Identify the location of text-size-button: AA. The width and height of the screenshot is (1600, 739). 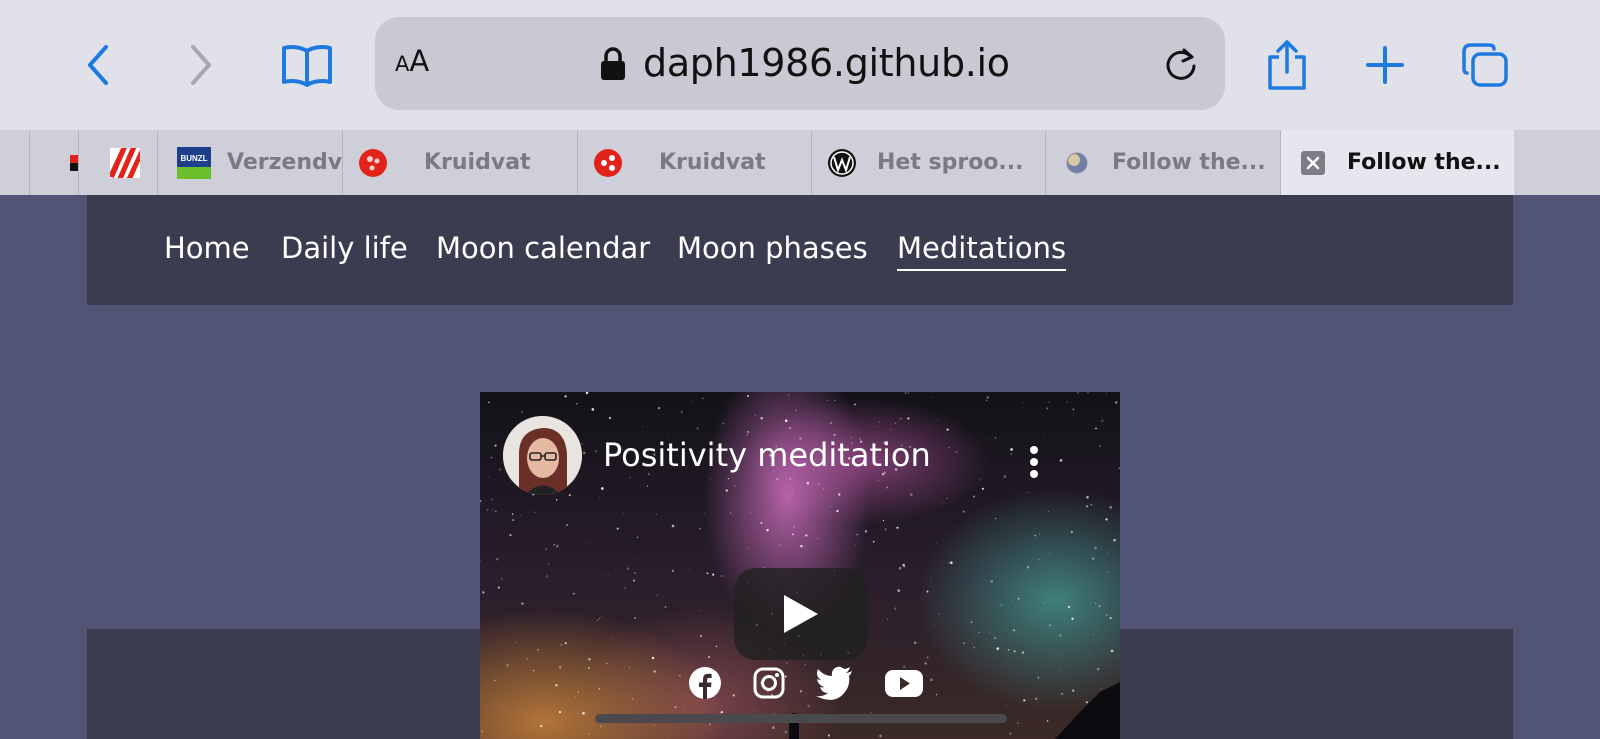
(412, 61).